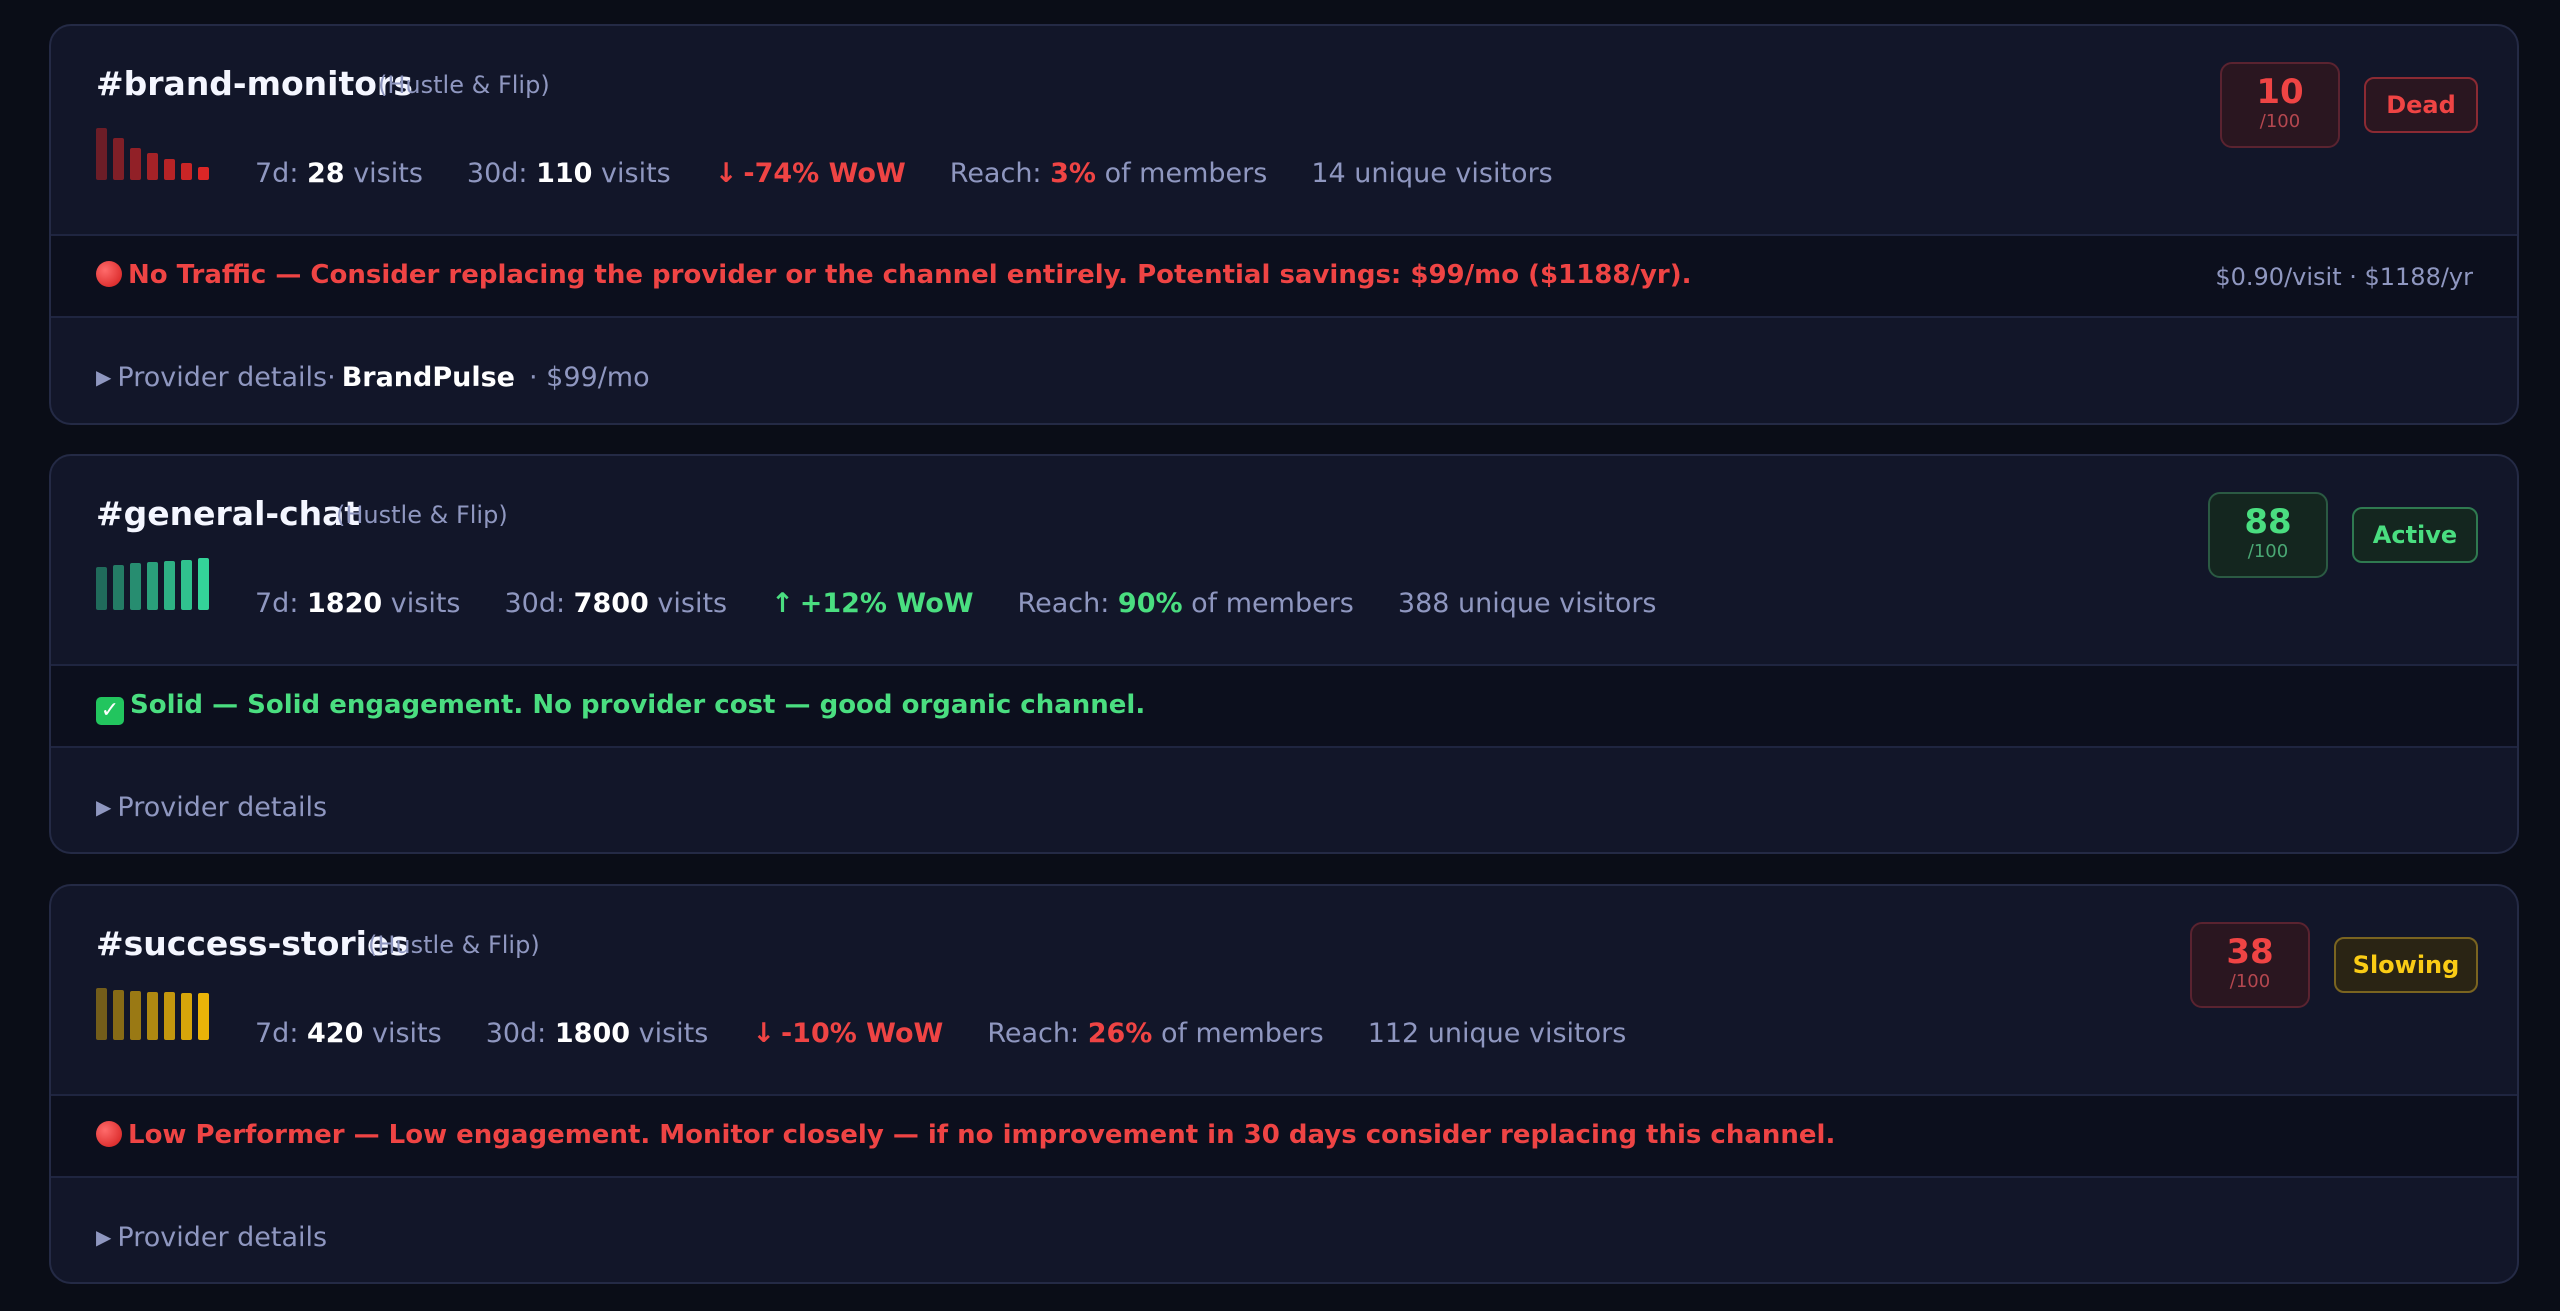 The height and width of the screenshot is (1311, 2560). What do you see at coordinates (1120, 1033) in the screenshot?
I see `reach-value: 26%` at bounding box center [1120, 1033].